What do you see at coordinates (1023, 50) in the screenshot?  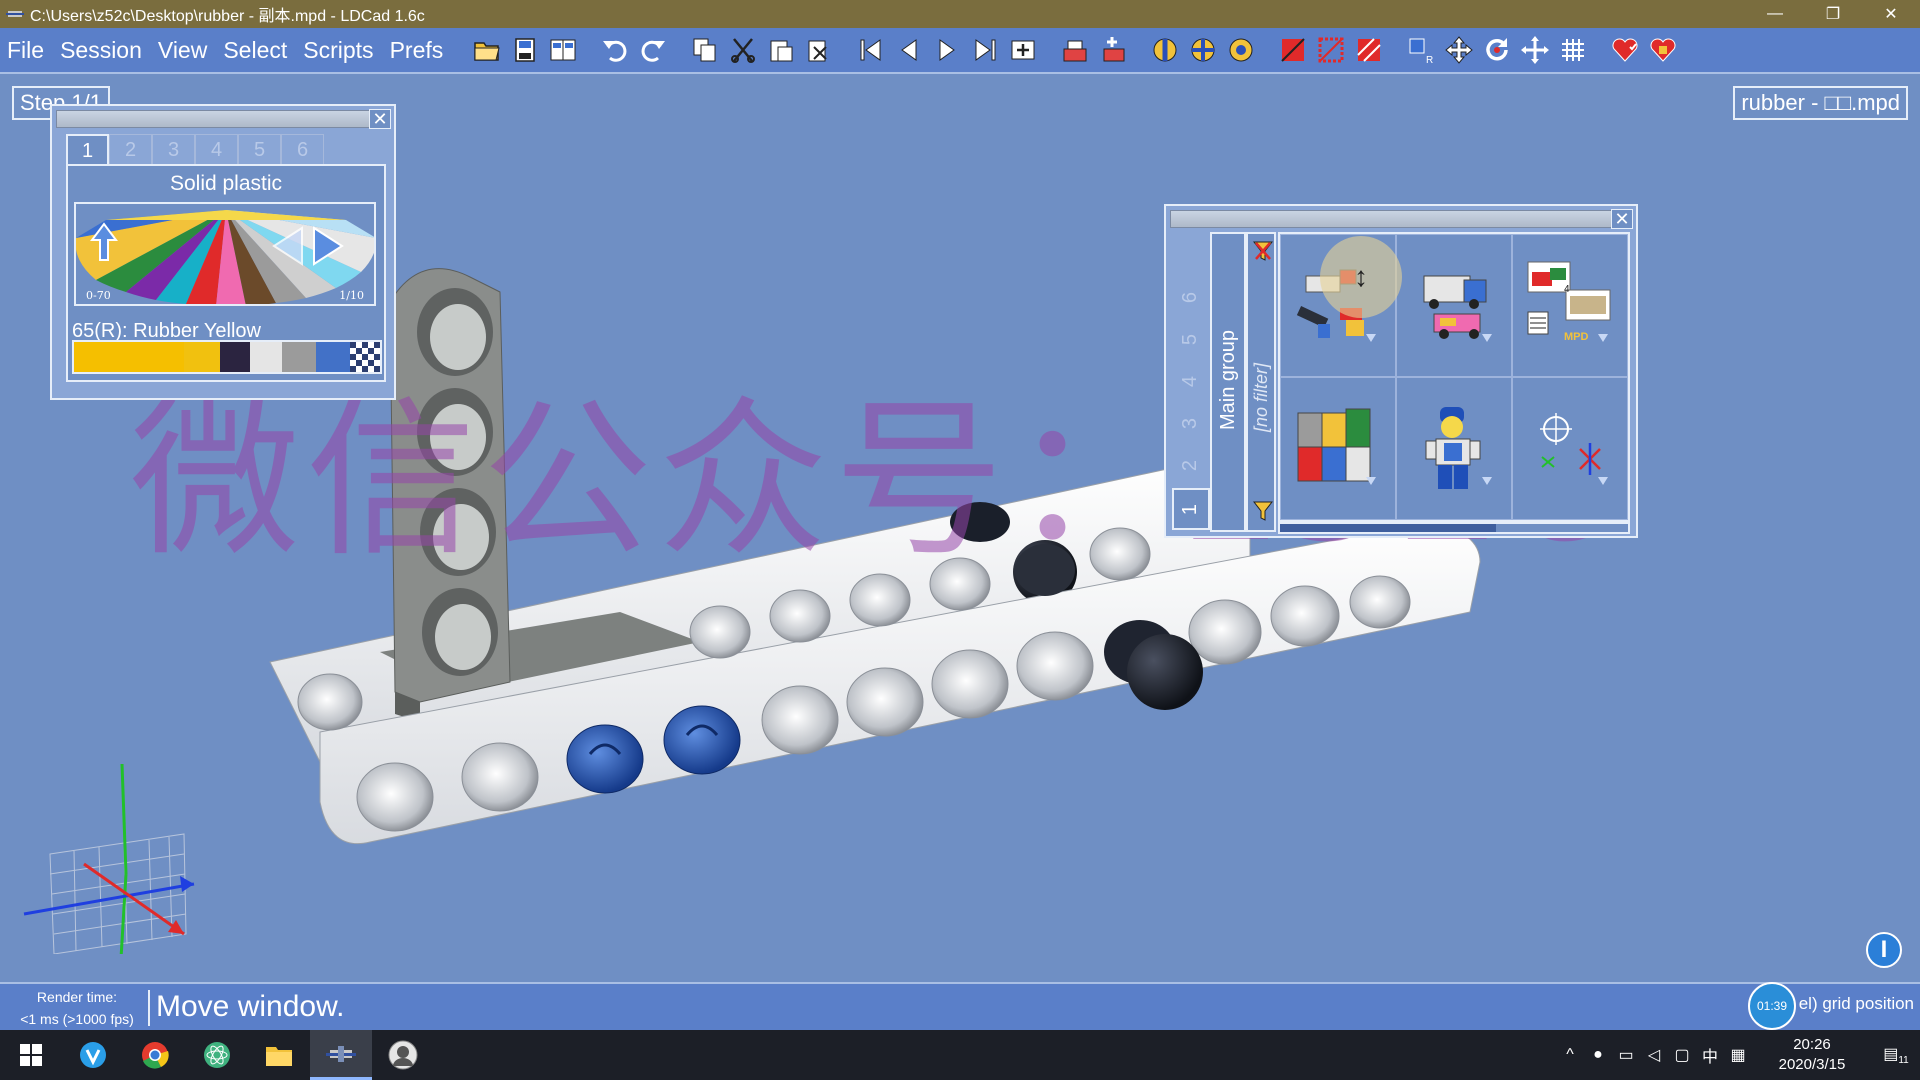 I see `add-step-icon` at bounding box center [1023, 50].